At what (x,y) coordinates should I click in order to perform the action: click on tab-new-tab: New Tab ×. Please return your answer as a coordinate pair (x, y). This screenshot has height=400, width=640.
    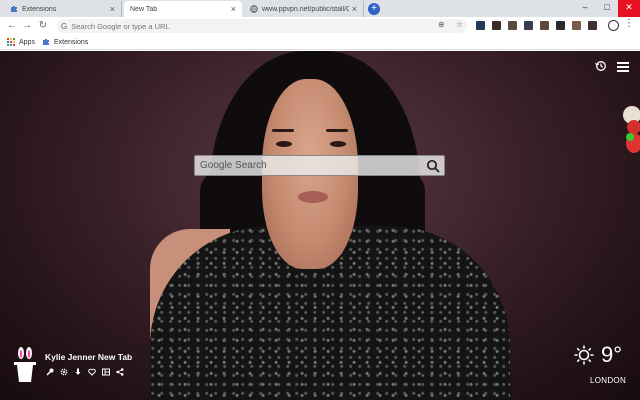
    Looking at the image, I should click on (183, 9).